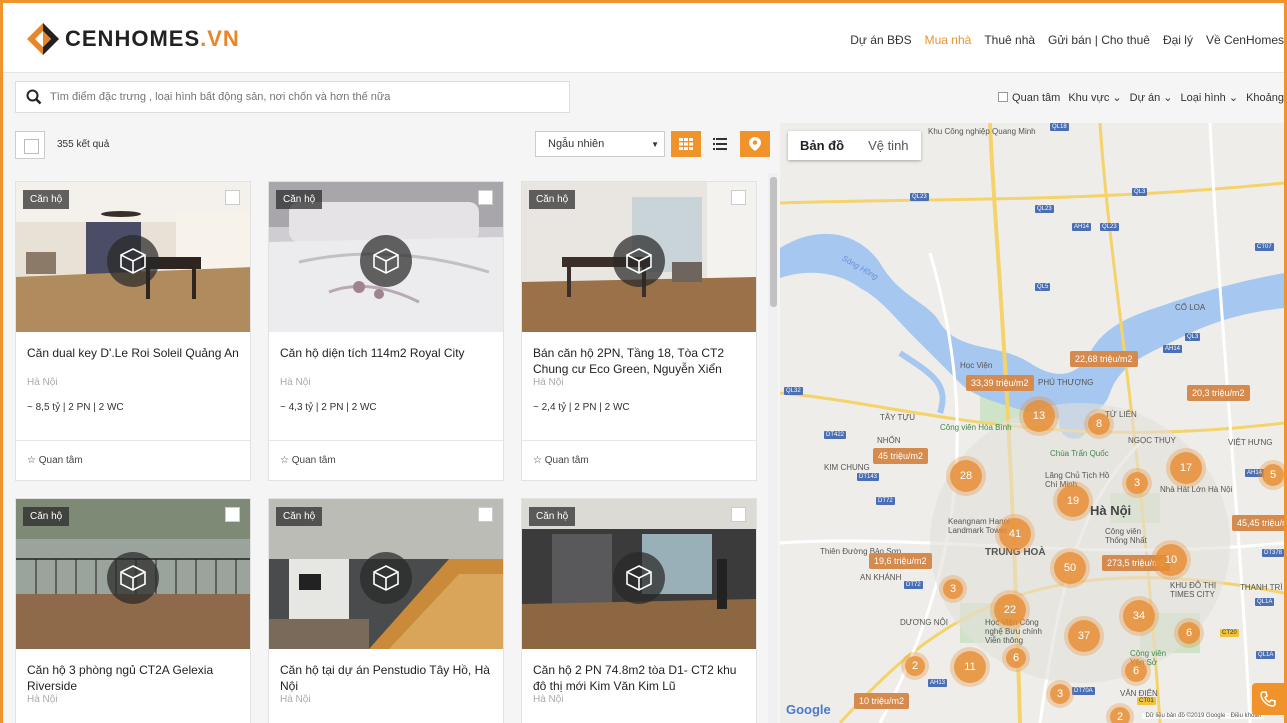 The image size is (1287, 723). I want to click on cluster-marker: 41, so click(1015, 534).